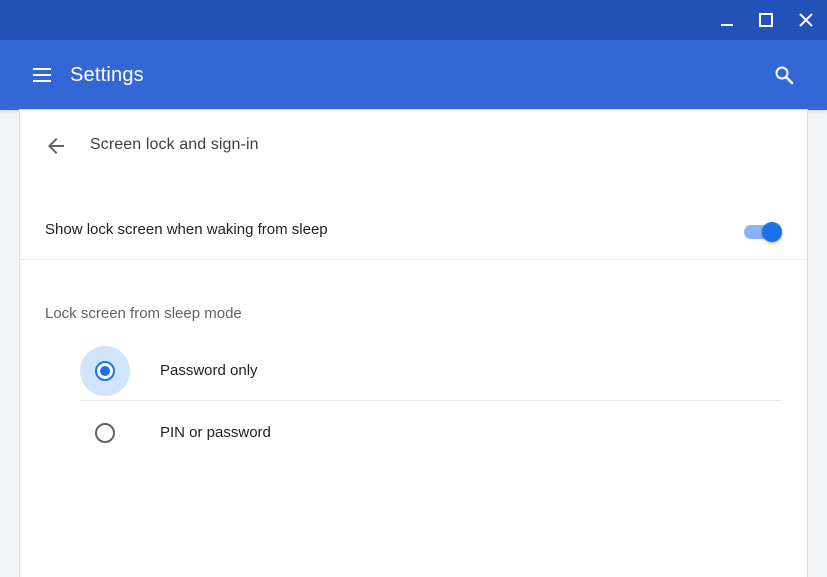 This screenshot has width=827, height=577. What do you see at coordinates (143, 313) in the screenshot?
I see `lock-mode-section-label: Lock screen from sleep mode` at bounding box center [143, 313].